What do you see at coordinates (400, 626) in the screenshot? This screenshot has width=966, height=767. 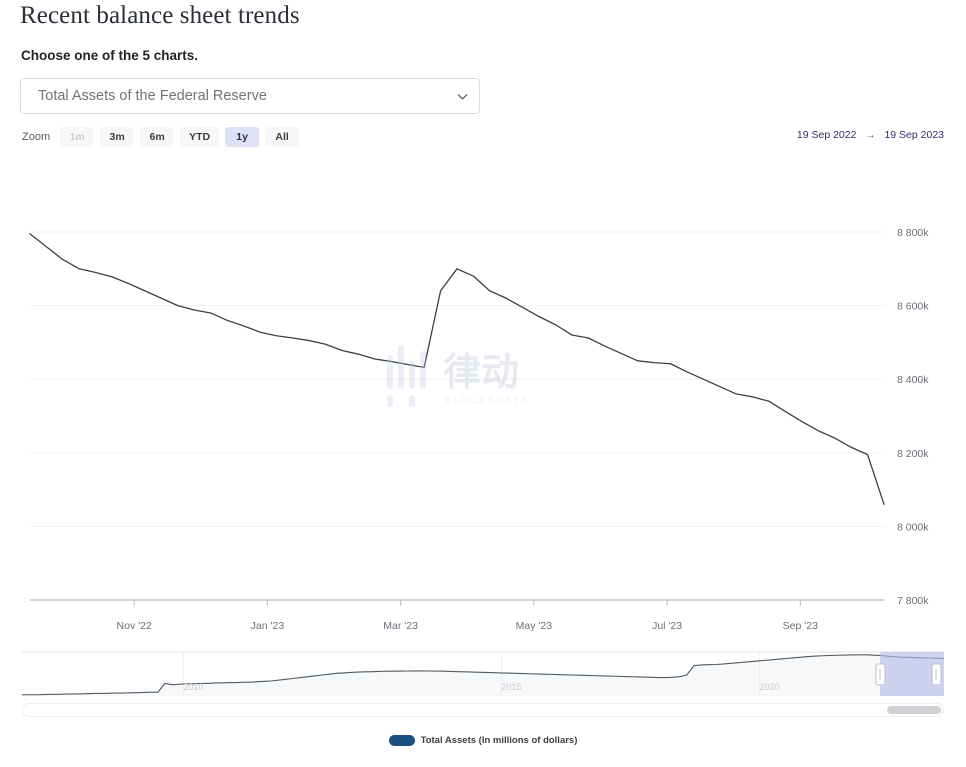 I see `x-axis-tick-label: Mar '23` at bounding box center [400, 626].